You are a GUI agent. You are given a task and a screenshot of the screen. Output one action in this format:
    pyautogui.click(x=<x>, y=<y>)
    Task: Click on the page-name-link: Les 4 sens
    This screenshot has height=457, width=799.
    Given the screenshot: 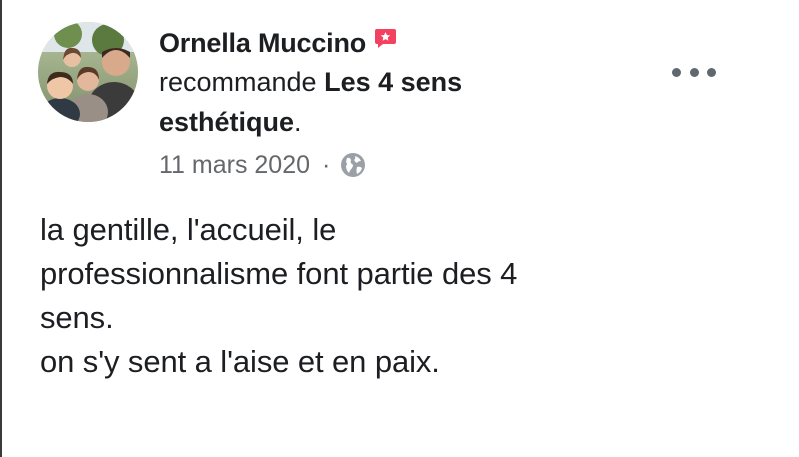 What is the action you would take?
    pyautogui.click(x=393, y=82)
    